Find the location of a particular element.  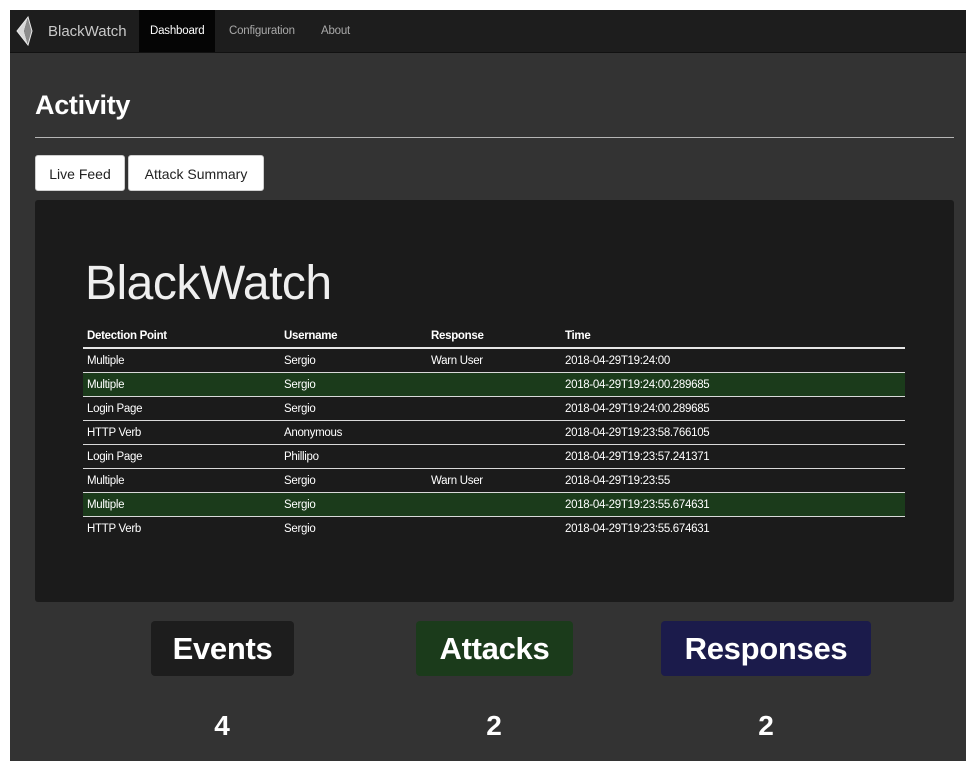

tab-live-feed: Live Feed is located at coordinates (80, 173).